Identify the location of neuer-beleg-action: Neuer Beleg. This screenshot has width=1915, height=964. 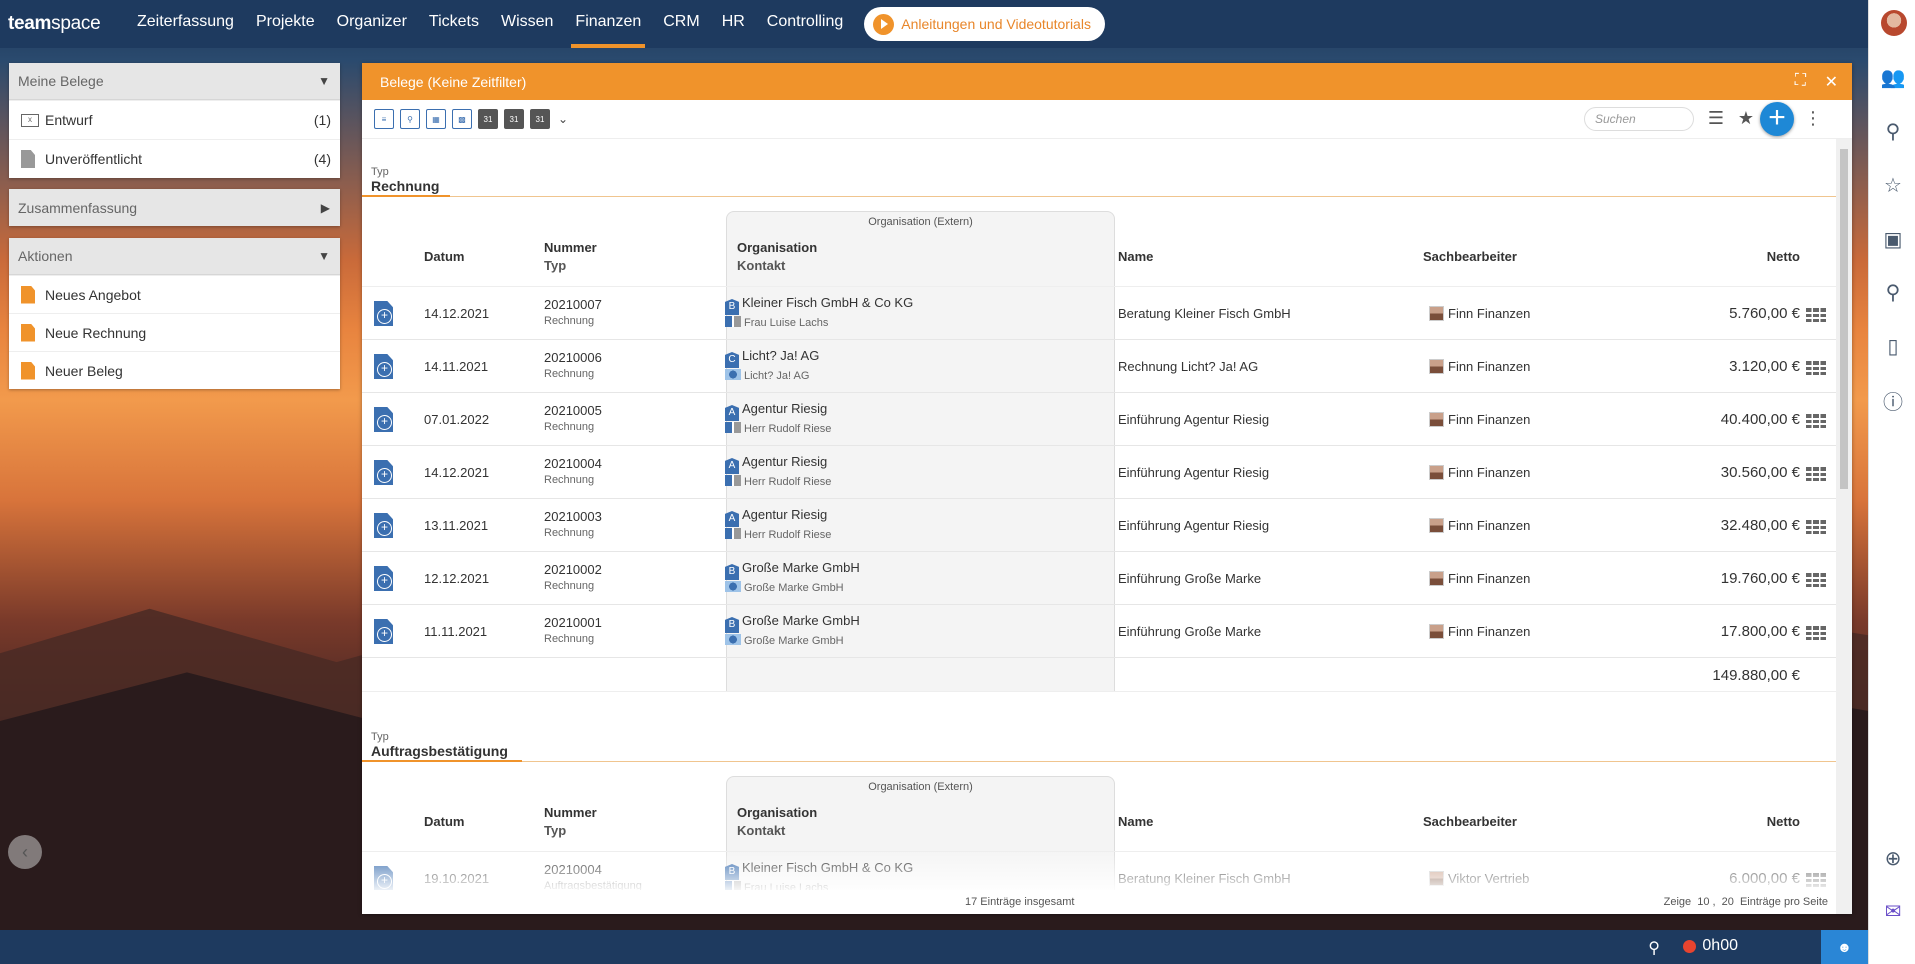
(174, 370).